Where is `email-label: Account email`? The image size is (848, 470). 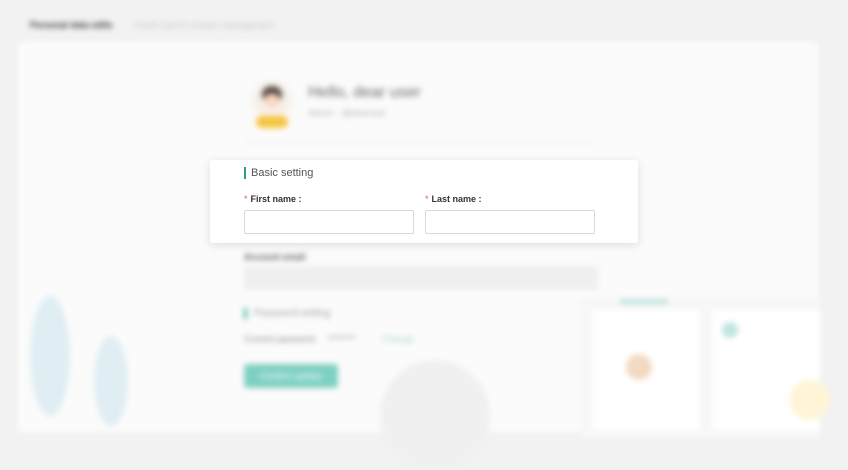 email-label: Account email is located at coordinates (275, 257).